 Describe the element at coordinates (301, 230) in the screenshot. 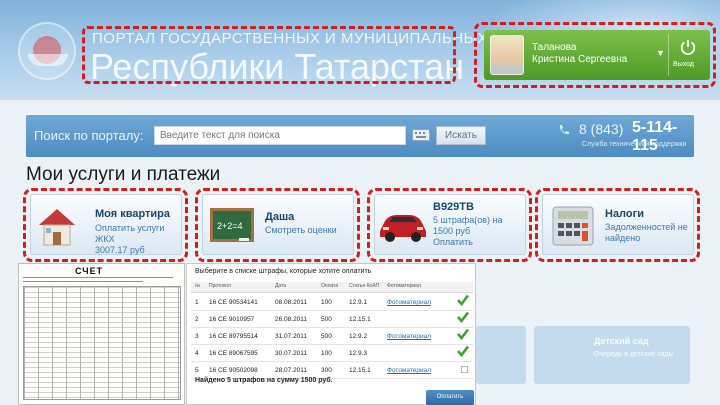

I see `card-desc: Смотреть оценки` at that location.